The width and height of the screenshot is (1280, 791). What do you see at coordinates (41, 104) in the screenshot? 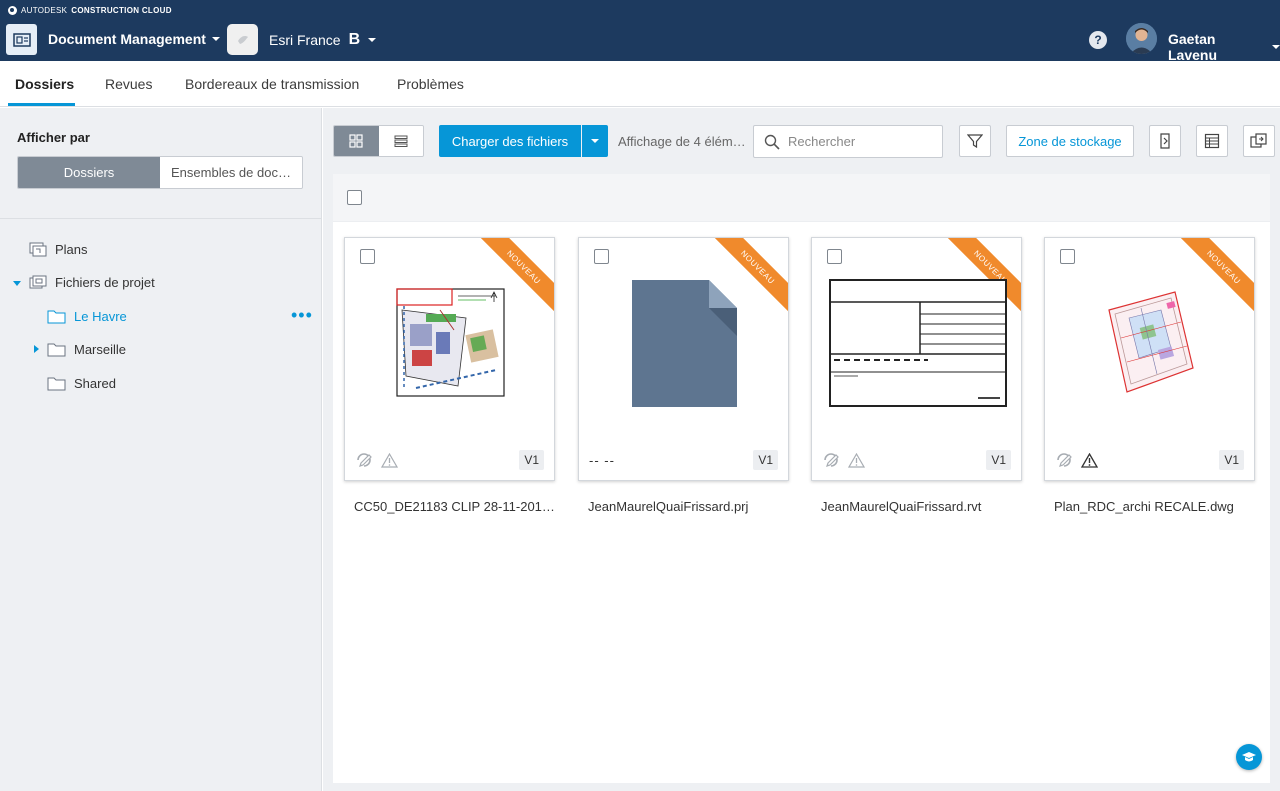
I see `active-tab-indicator` at bounding box center [41, 104].